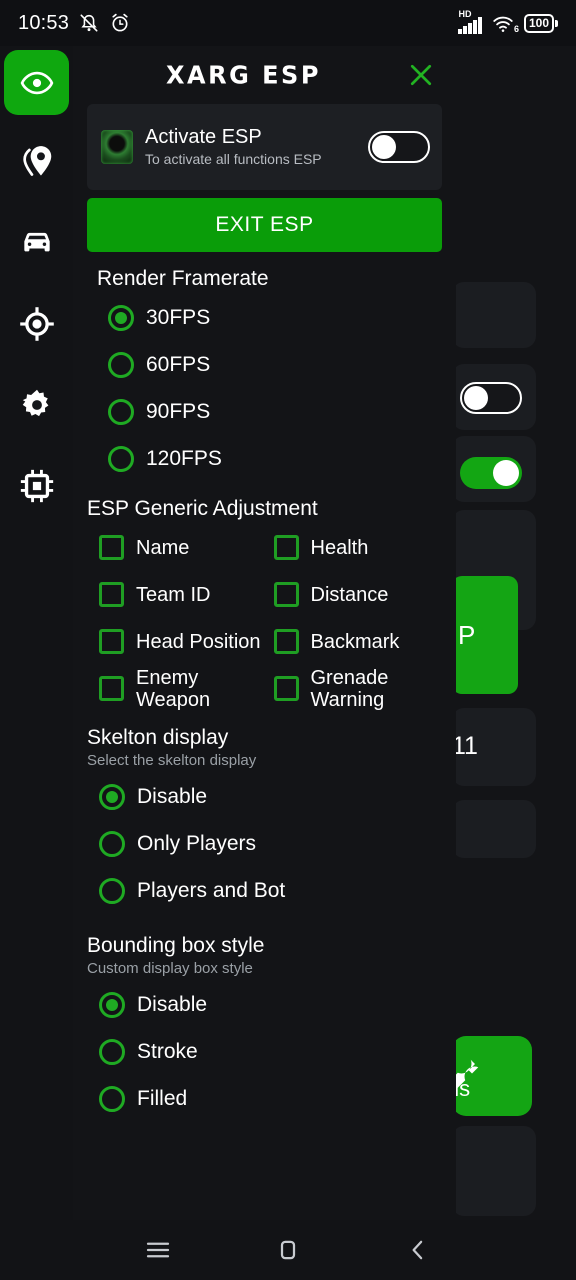  What do you see at coordinates (492, 1076) in the screenshot?
I see `bg-tools-card: ols` at bounding box center [492, 1076].